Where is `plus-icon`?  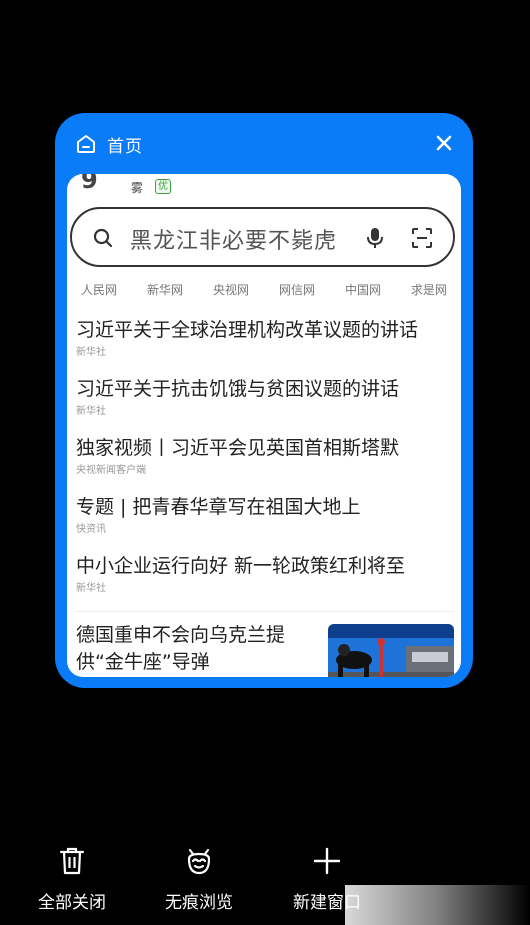 plus-icon is located at coordinates (327, 861).